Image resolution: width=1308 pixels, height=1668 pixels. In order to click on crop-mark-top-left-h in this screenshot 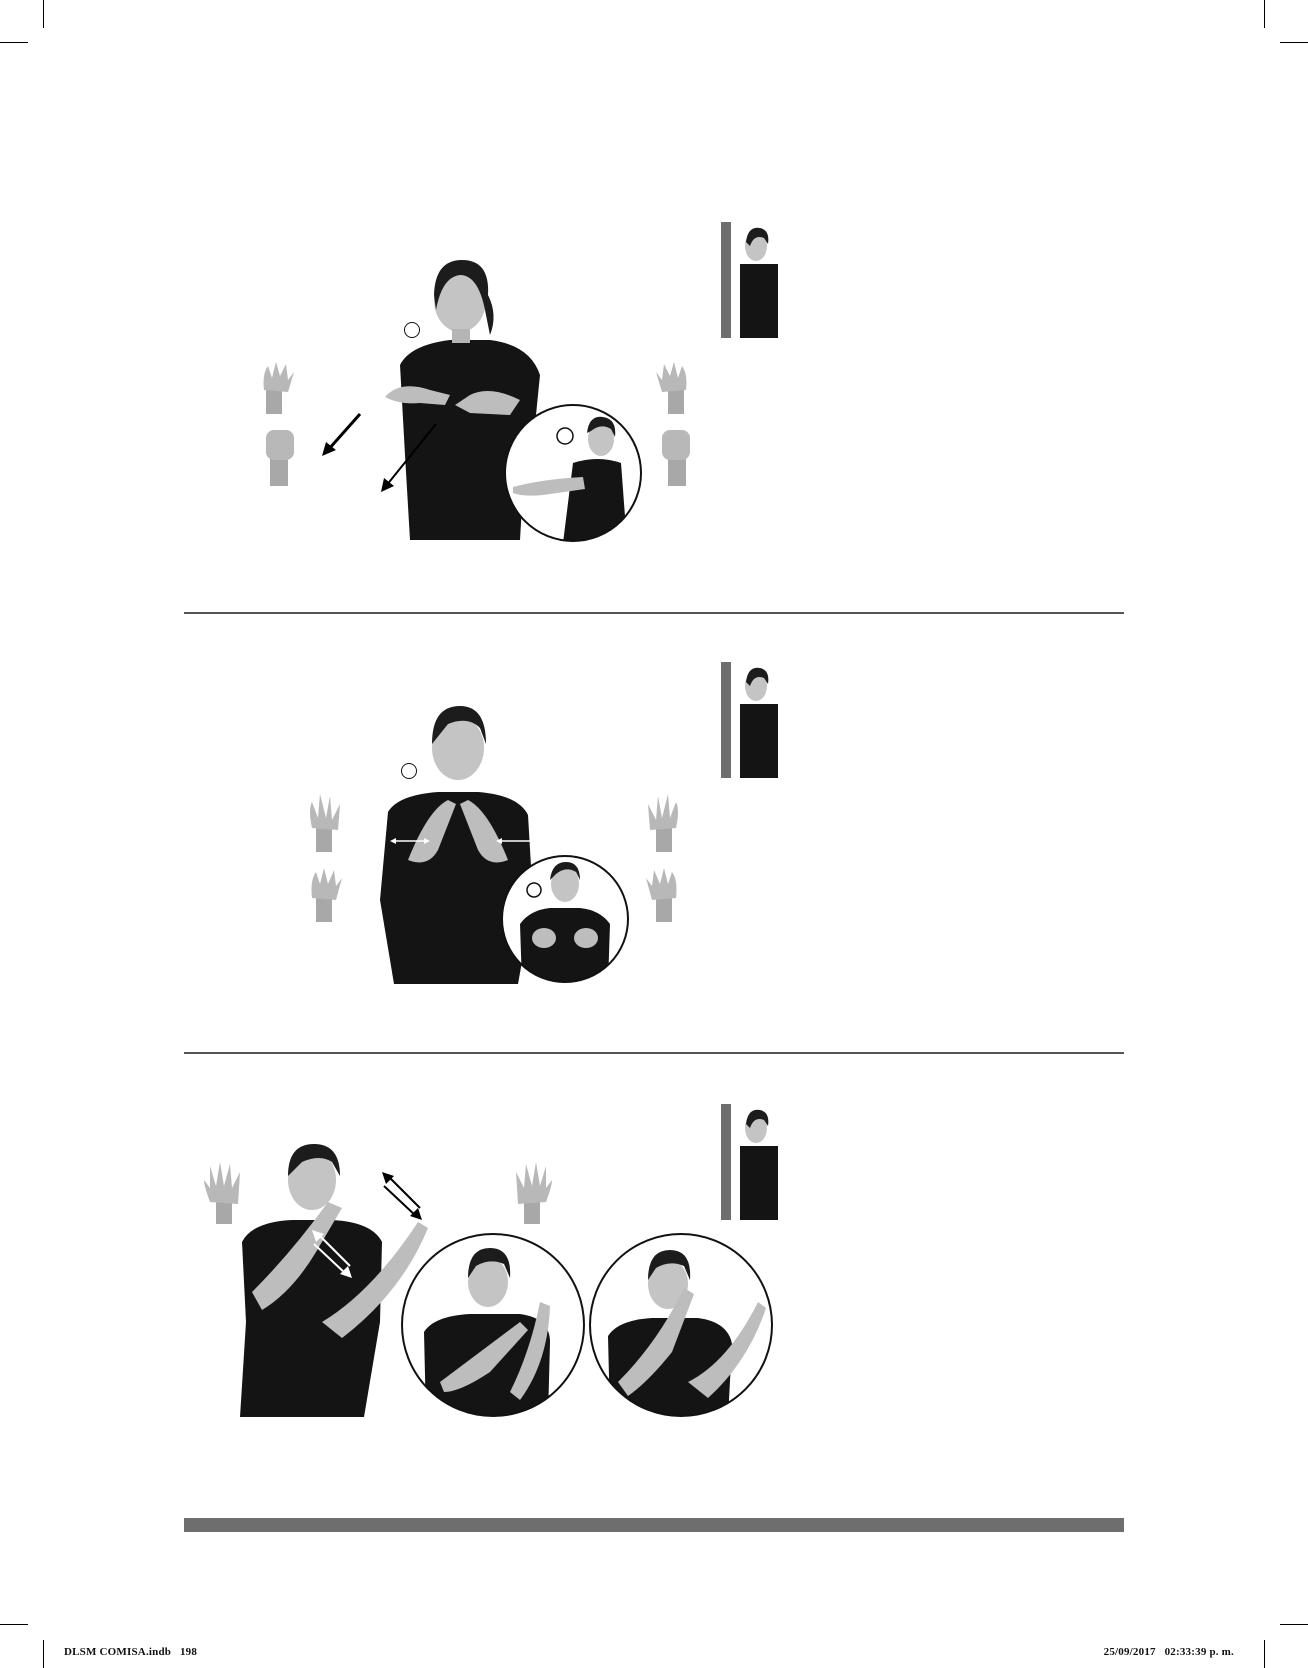, I will do `click(14, 42)`.